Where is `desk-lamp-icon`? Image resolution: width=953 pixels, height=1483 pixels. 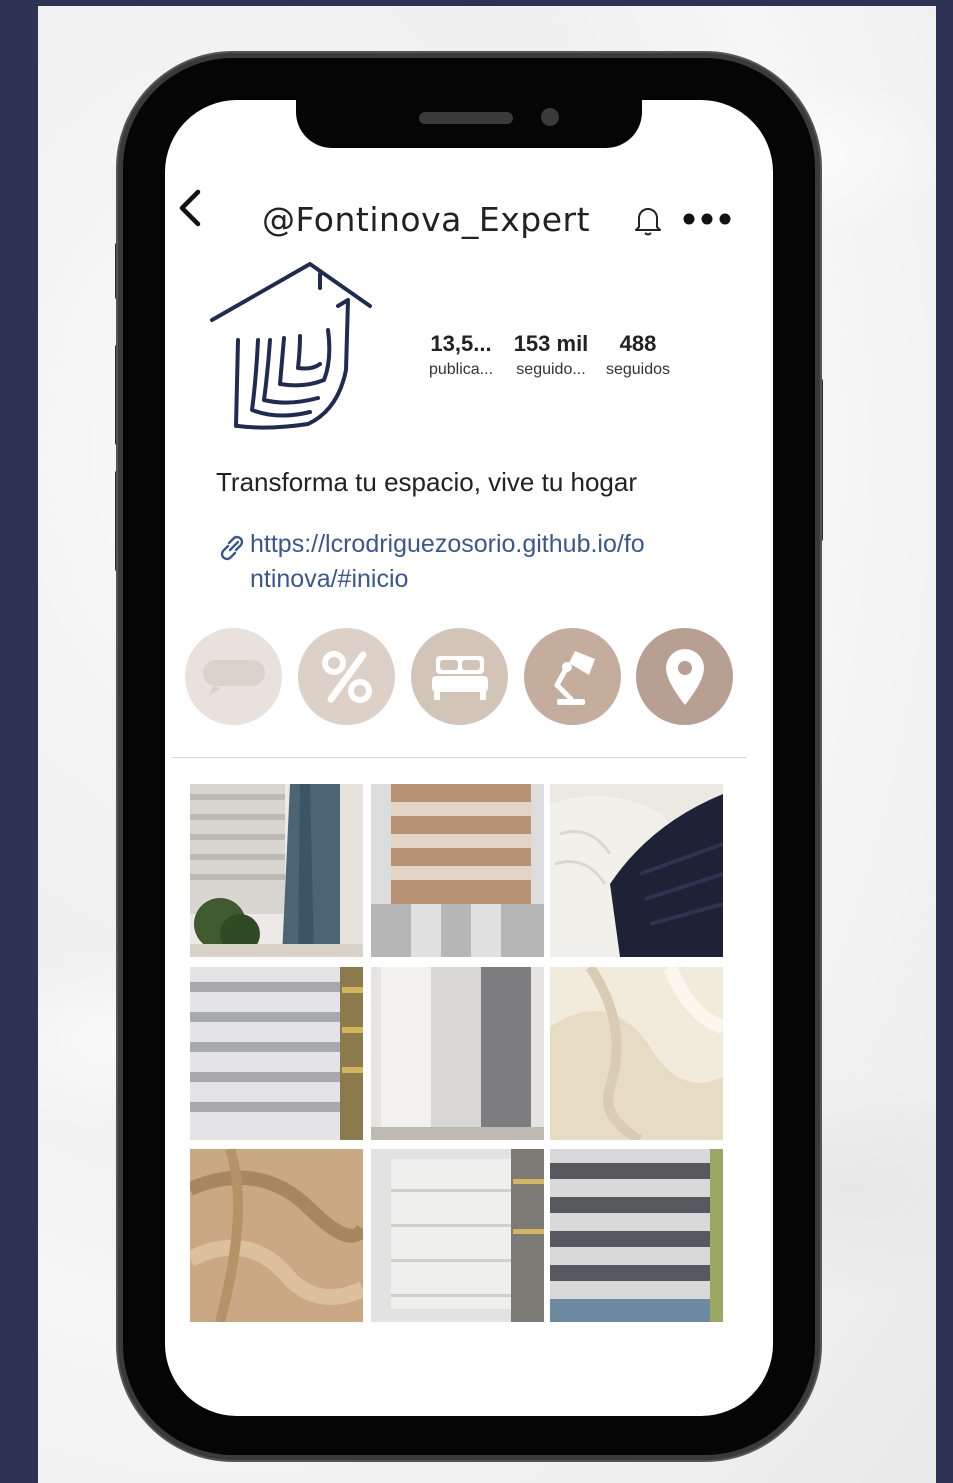 desk-lamp-icon is located at coordinates (574, 677).